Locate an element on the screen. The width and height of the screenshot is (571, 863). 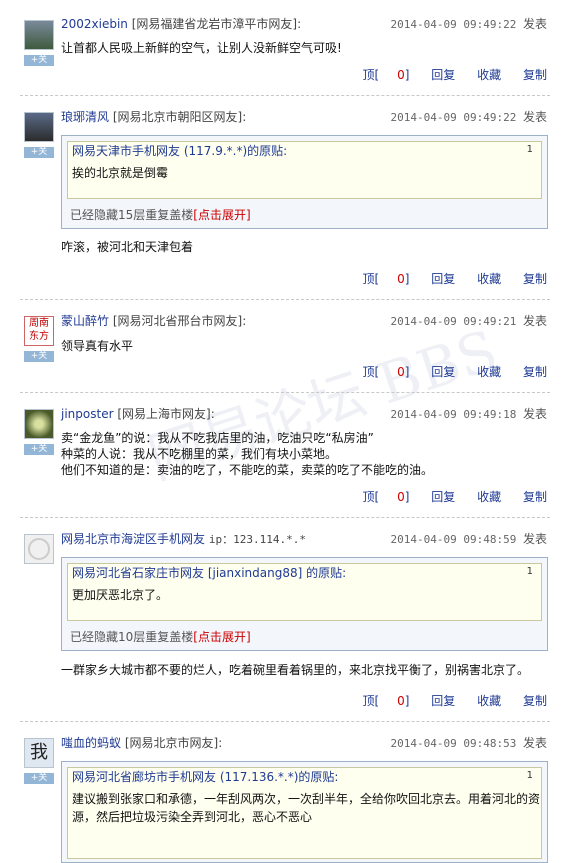
user-location: [网易河北省邢台市网友]: is located at coordinates (179, 321).